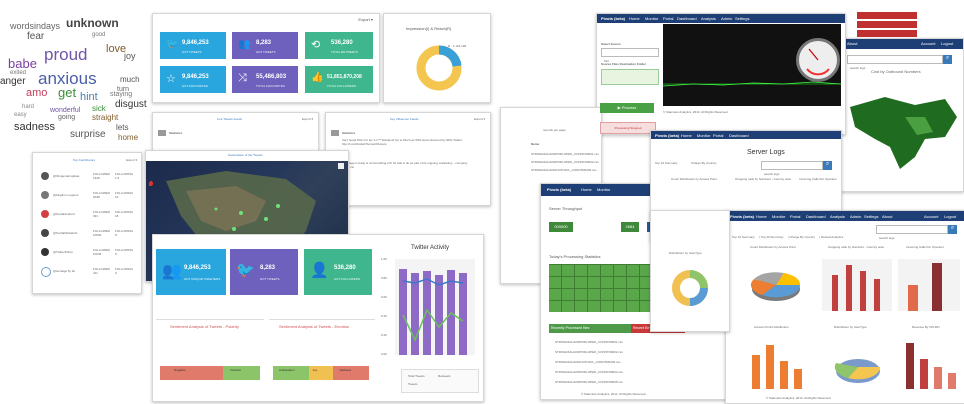 Image resolution: width=964 pixels, height=404 pixels. What do you see at coordinates (589, 382) in the screenshot?
I see `file-row: STRINGDIALHORPODLOPEN_CONNTR0005.csv` at bounding box center [589, 382].